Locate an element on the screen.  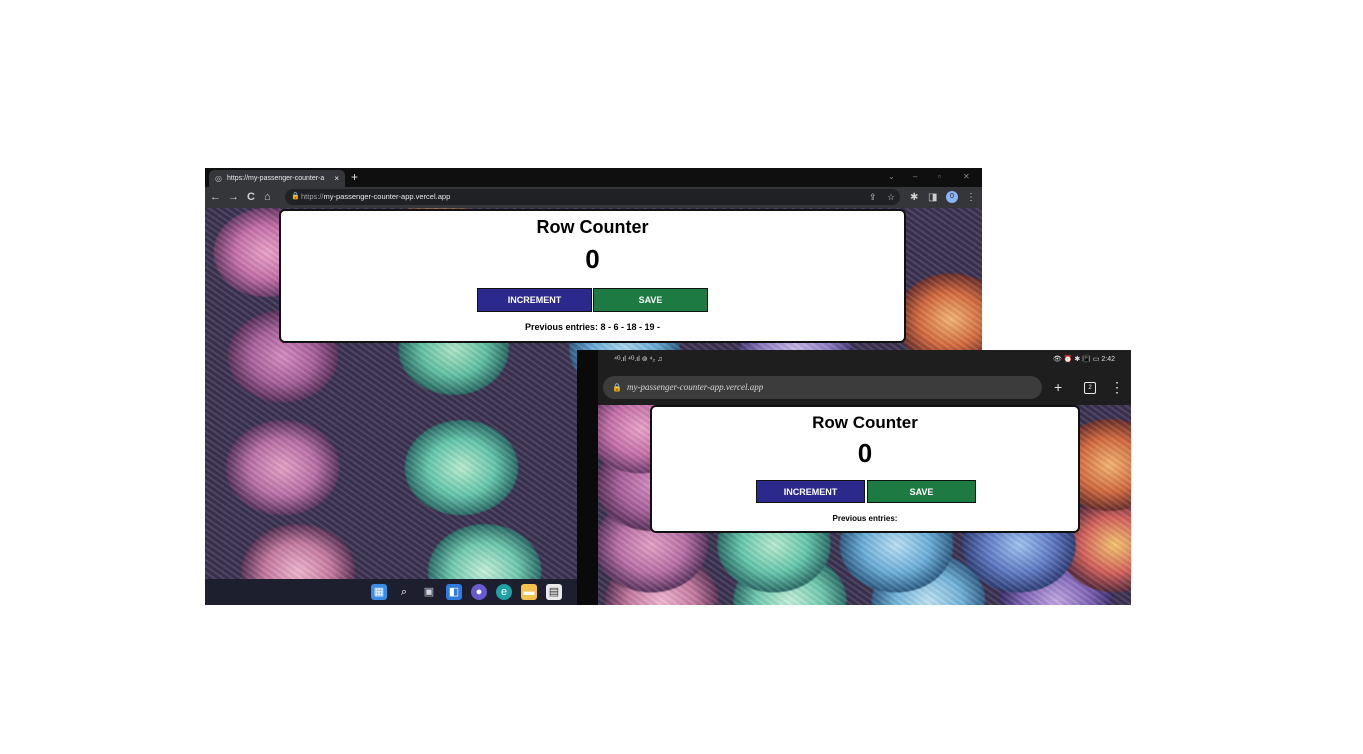
globe-icon: ◎ is located at coordinates (218, 178).